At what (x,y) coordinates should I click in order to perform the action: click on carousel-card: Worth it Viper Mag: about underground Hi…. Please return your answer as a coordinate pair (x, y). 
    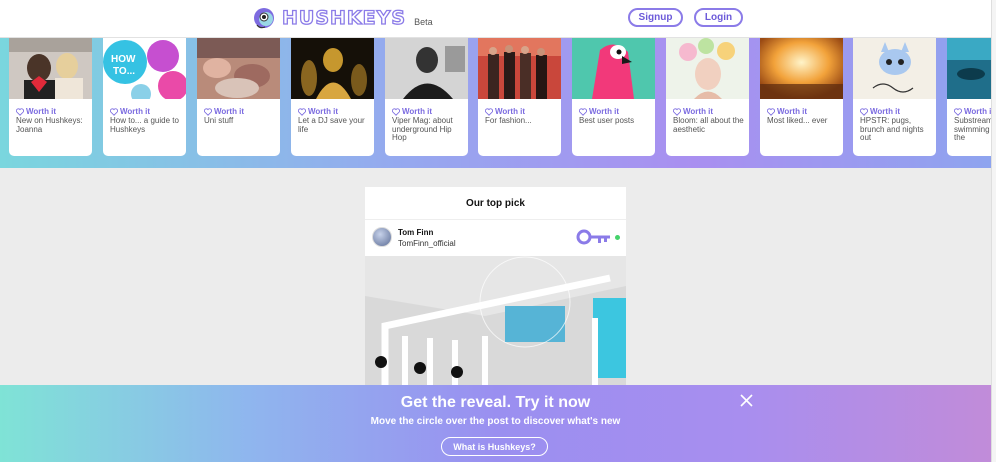
    Looking at the image, I should click on (426, 97).